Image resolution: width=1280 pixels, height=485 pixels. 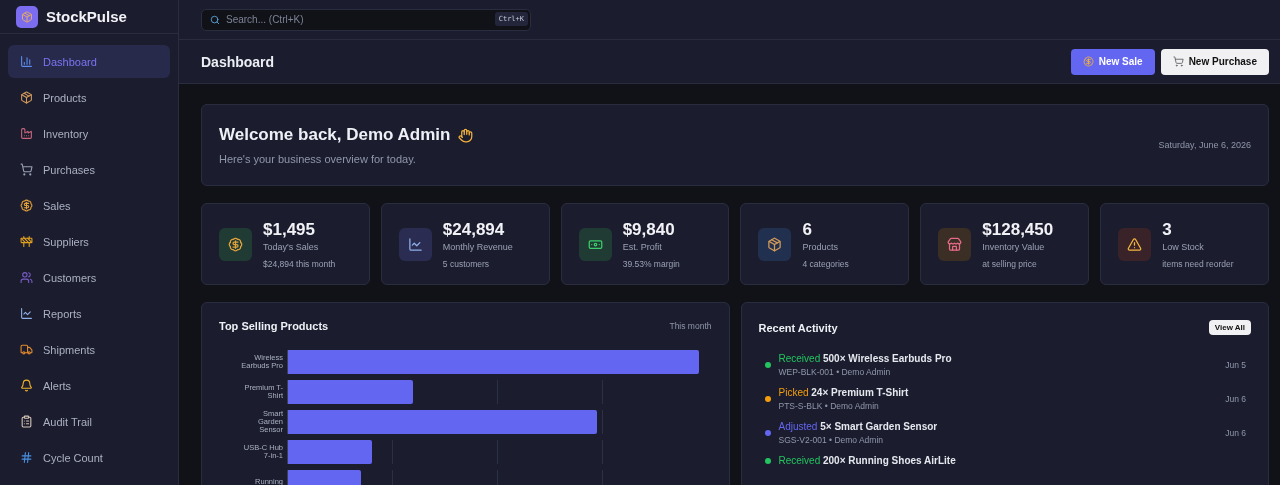 I want to click on bar-chart-icon, so click(x=26, y=61).